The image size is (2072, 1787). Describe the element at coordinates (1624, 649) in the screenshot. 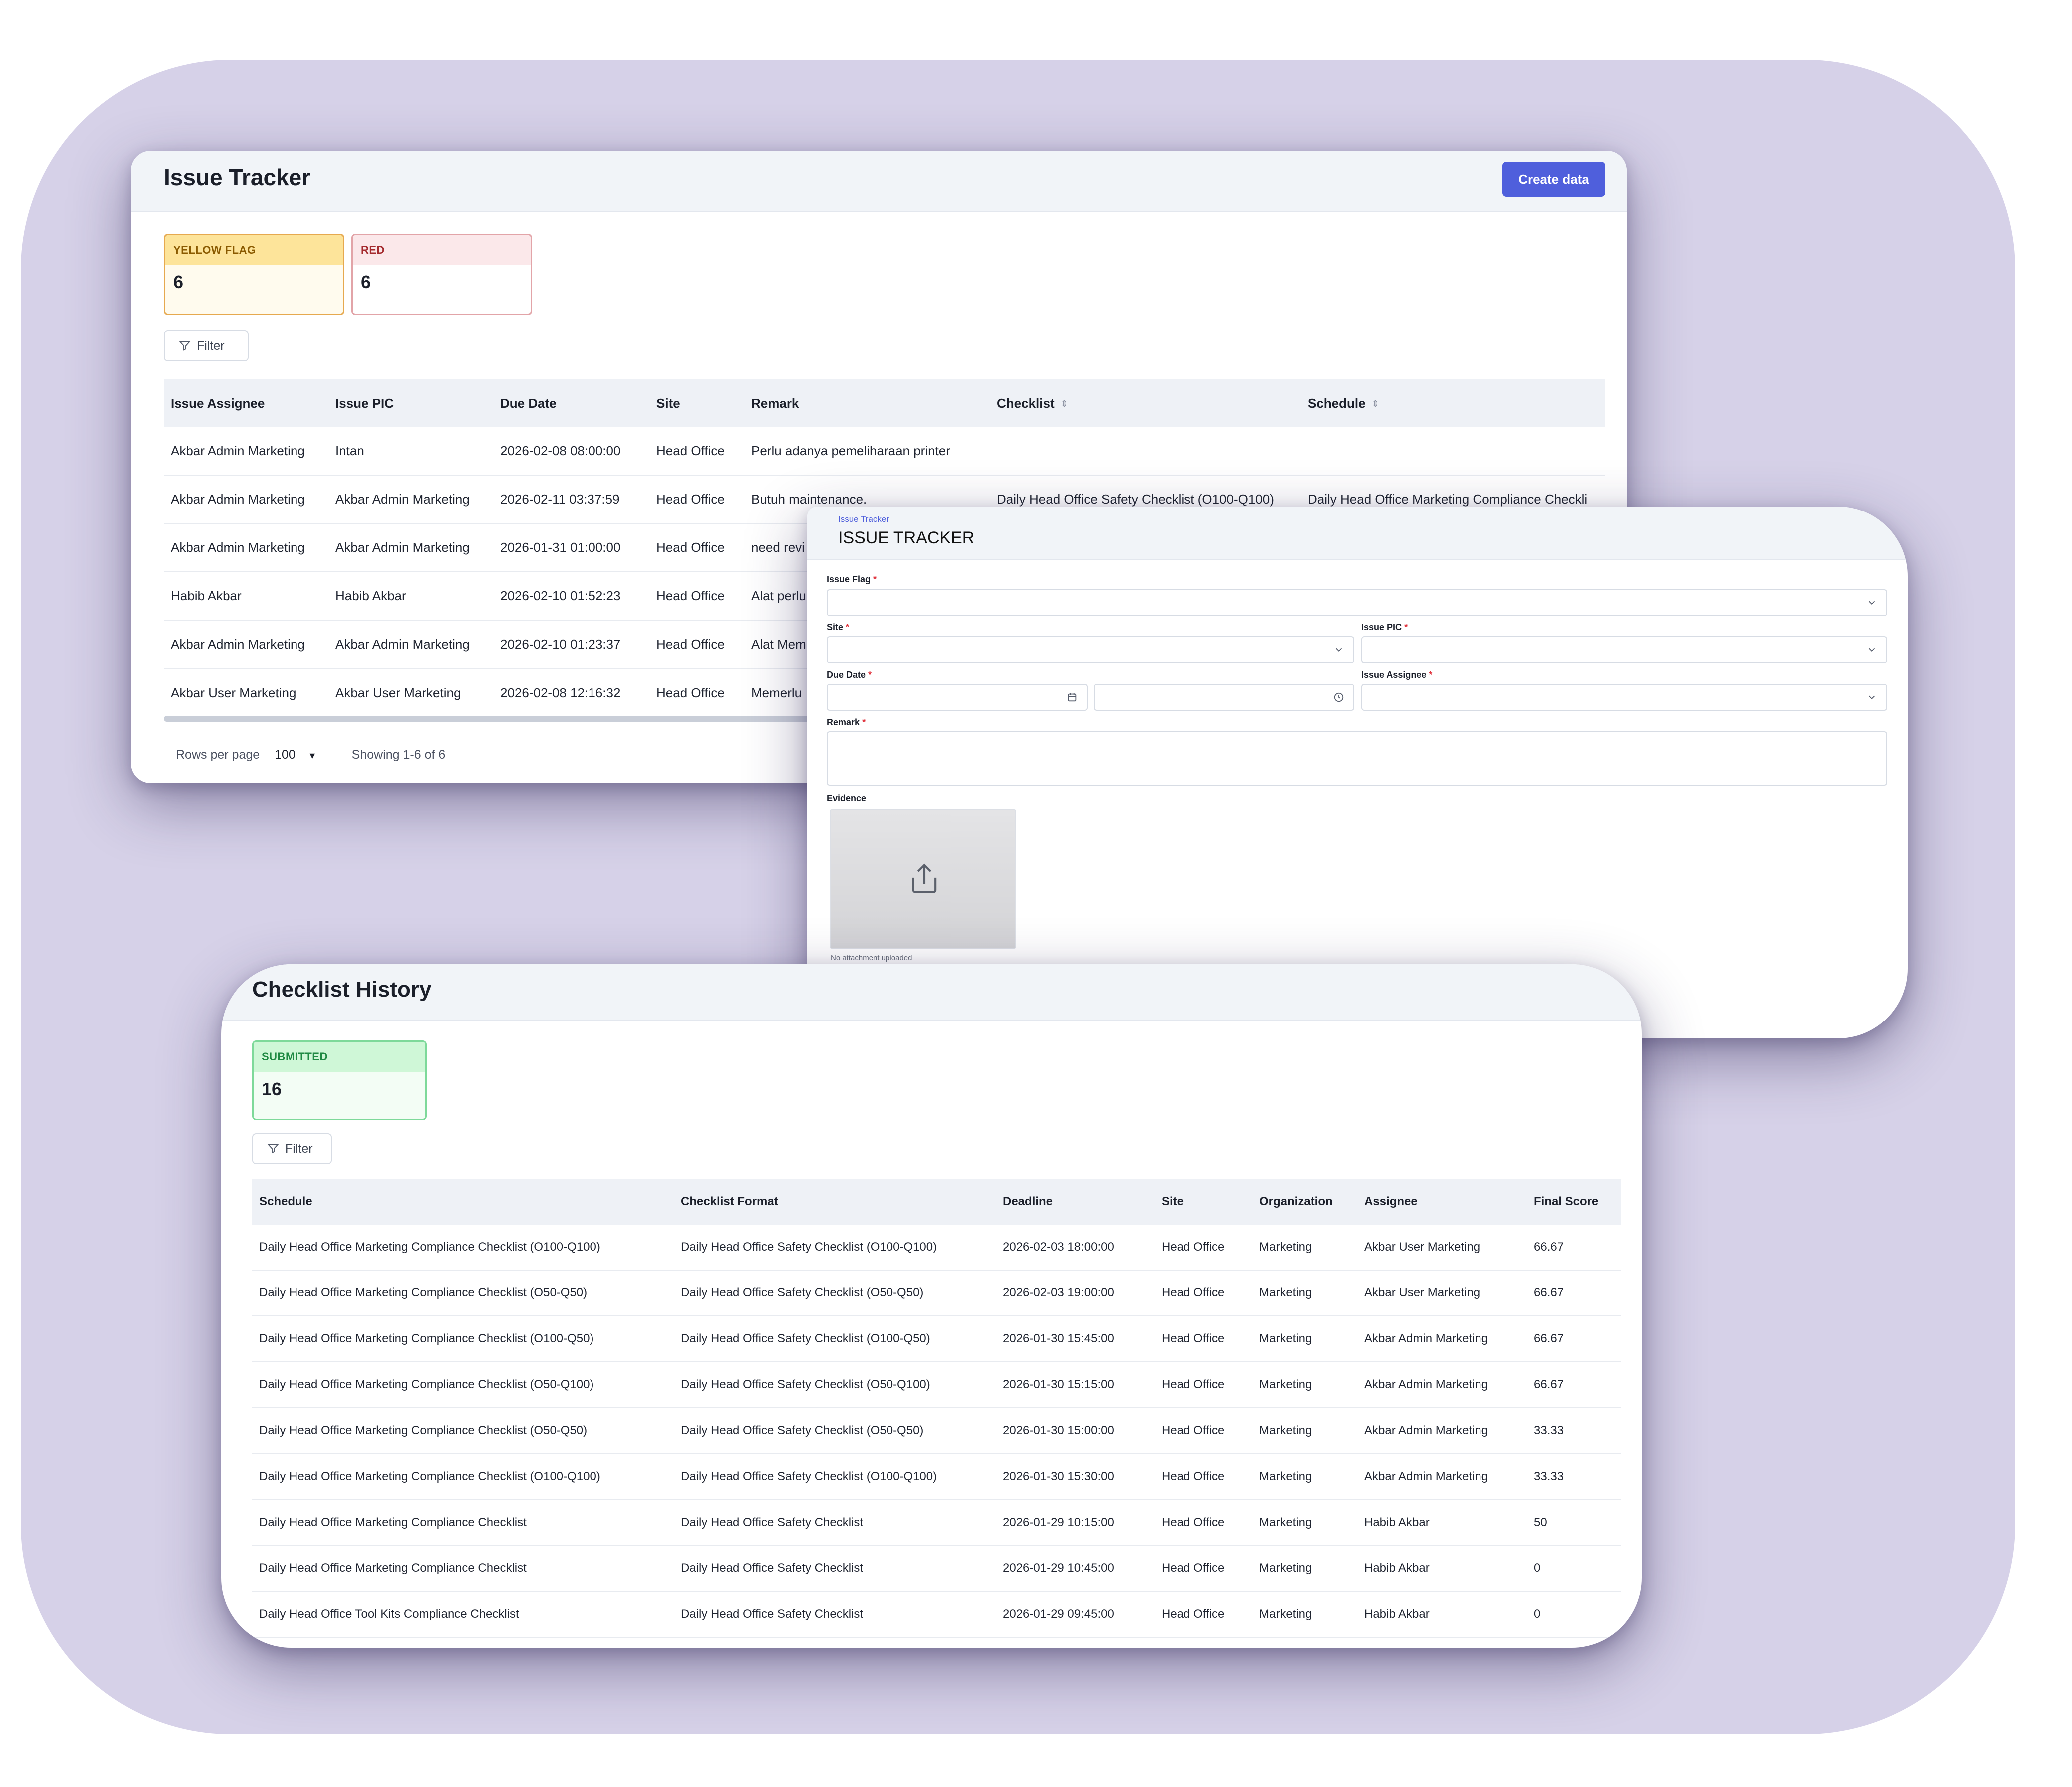

I see `issue-pic-select` at that location.